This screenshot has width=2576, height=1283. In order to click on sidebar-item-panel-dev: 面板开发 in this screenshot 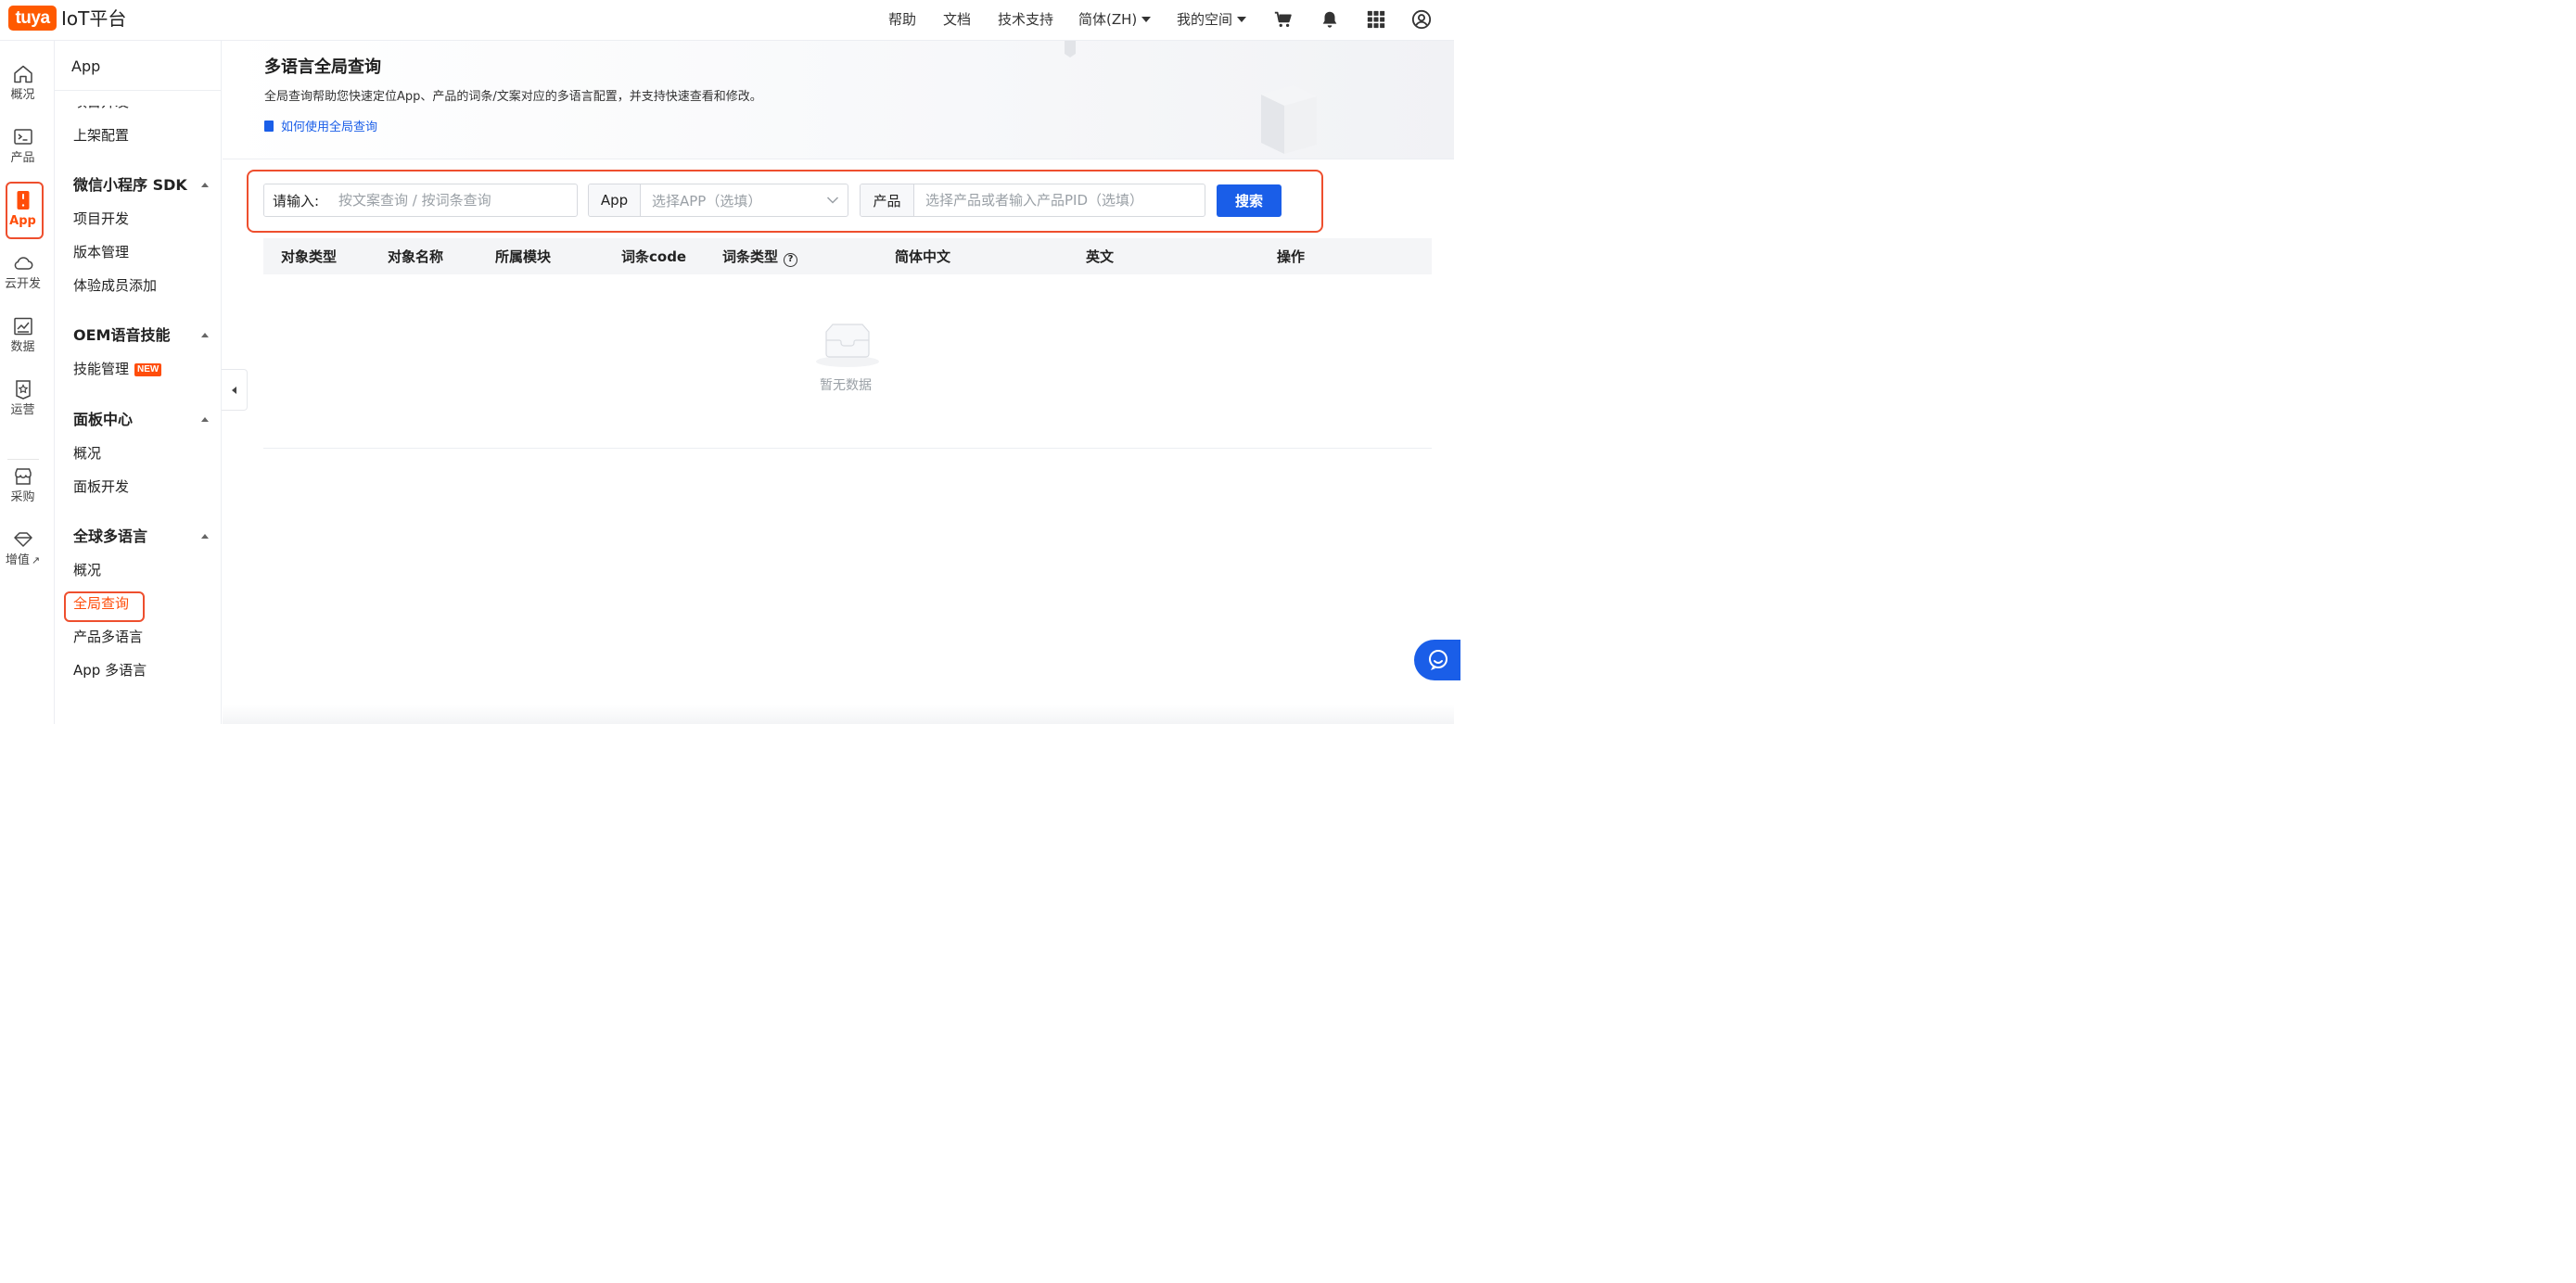, I will do `click(101, 486)`.